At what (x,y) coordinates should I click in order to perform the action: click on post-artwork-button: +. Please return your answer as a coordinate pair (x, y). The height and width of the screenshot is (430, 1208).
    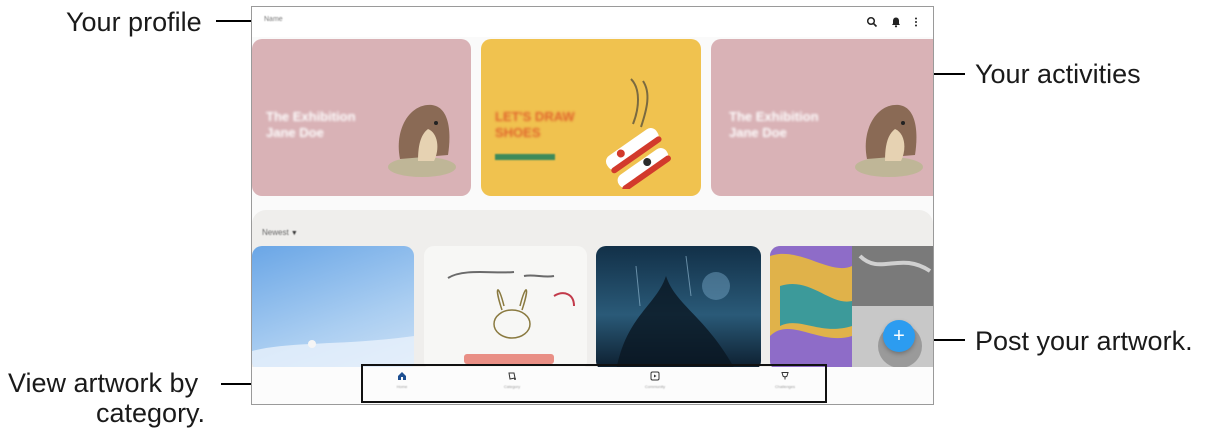
    Looking at the image, I should click on (899, 336).